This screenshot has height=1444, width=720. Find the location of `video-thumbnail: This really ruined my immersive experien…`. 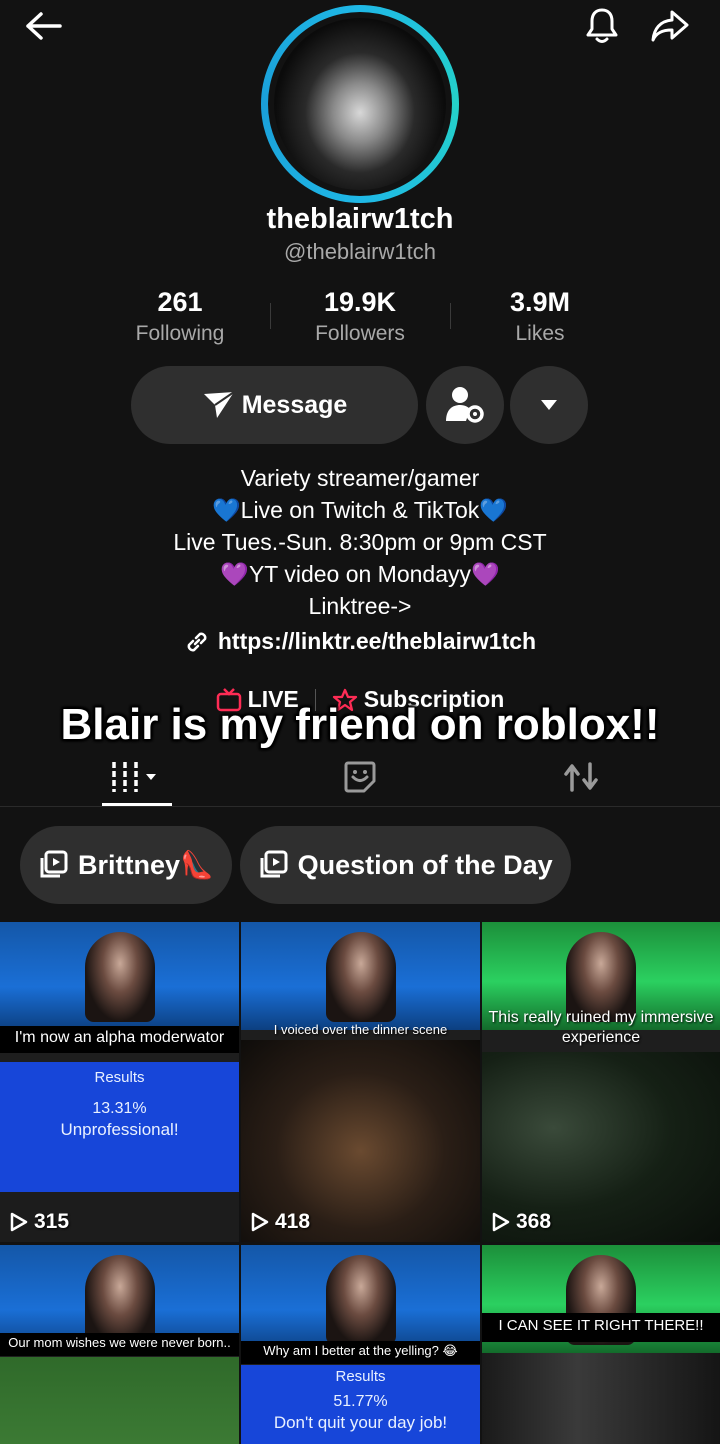

video-thumbnail: This really ruined my immersive experien… is located at coordinates (601, 1082).